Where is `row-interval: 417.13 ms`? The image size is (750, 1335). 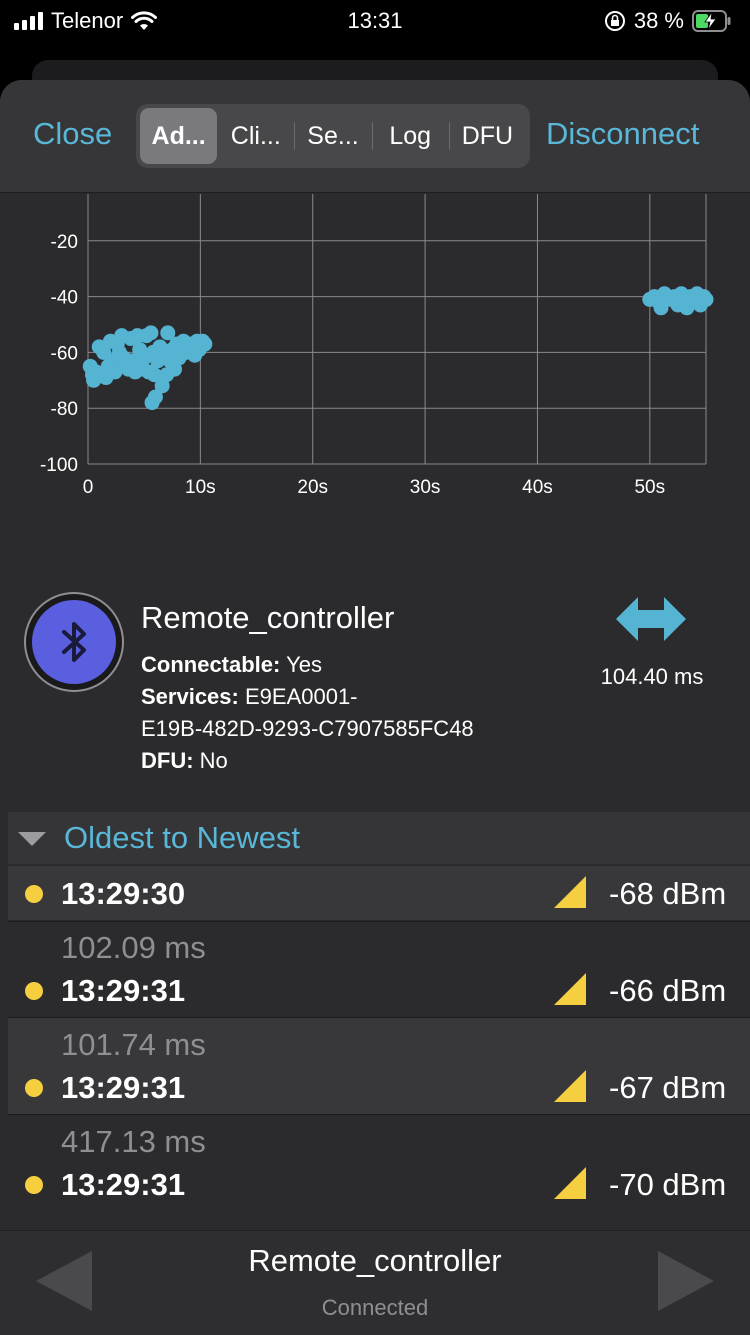 row-interval: 417.13 ms is located at coordinates (133, 1141).